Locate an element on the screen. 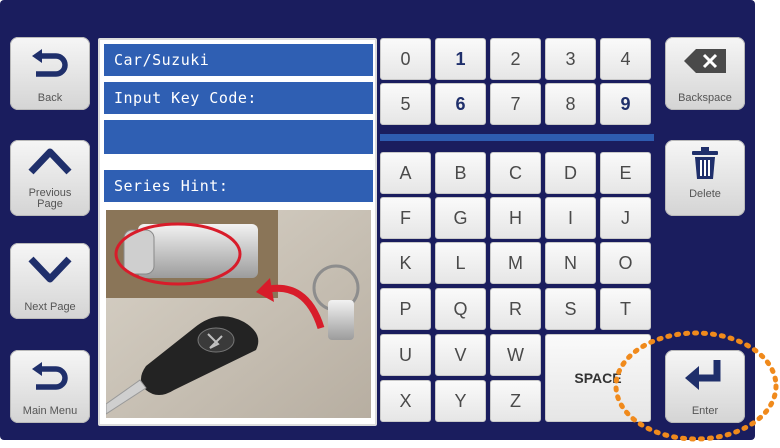 The width and height of the screenshot is (780, 448). key-v: V is located at coordinates (460, 355).